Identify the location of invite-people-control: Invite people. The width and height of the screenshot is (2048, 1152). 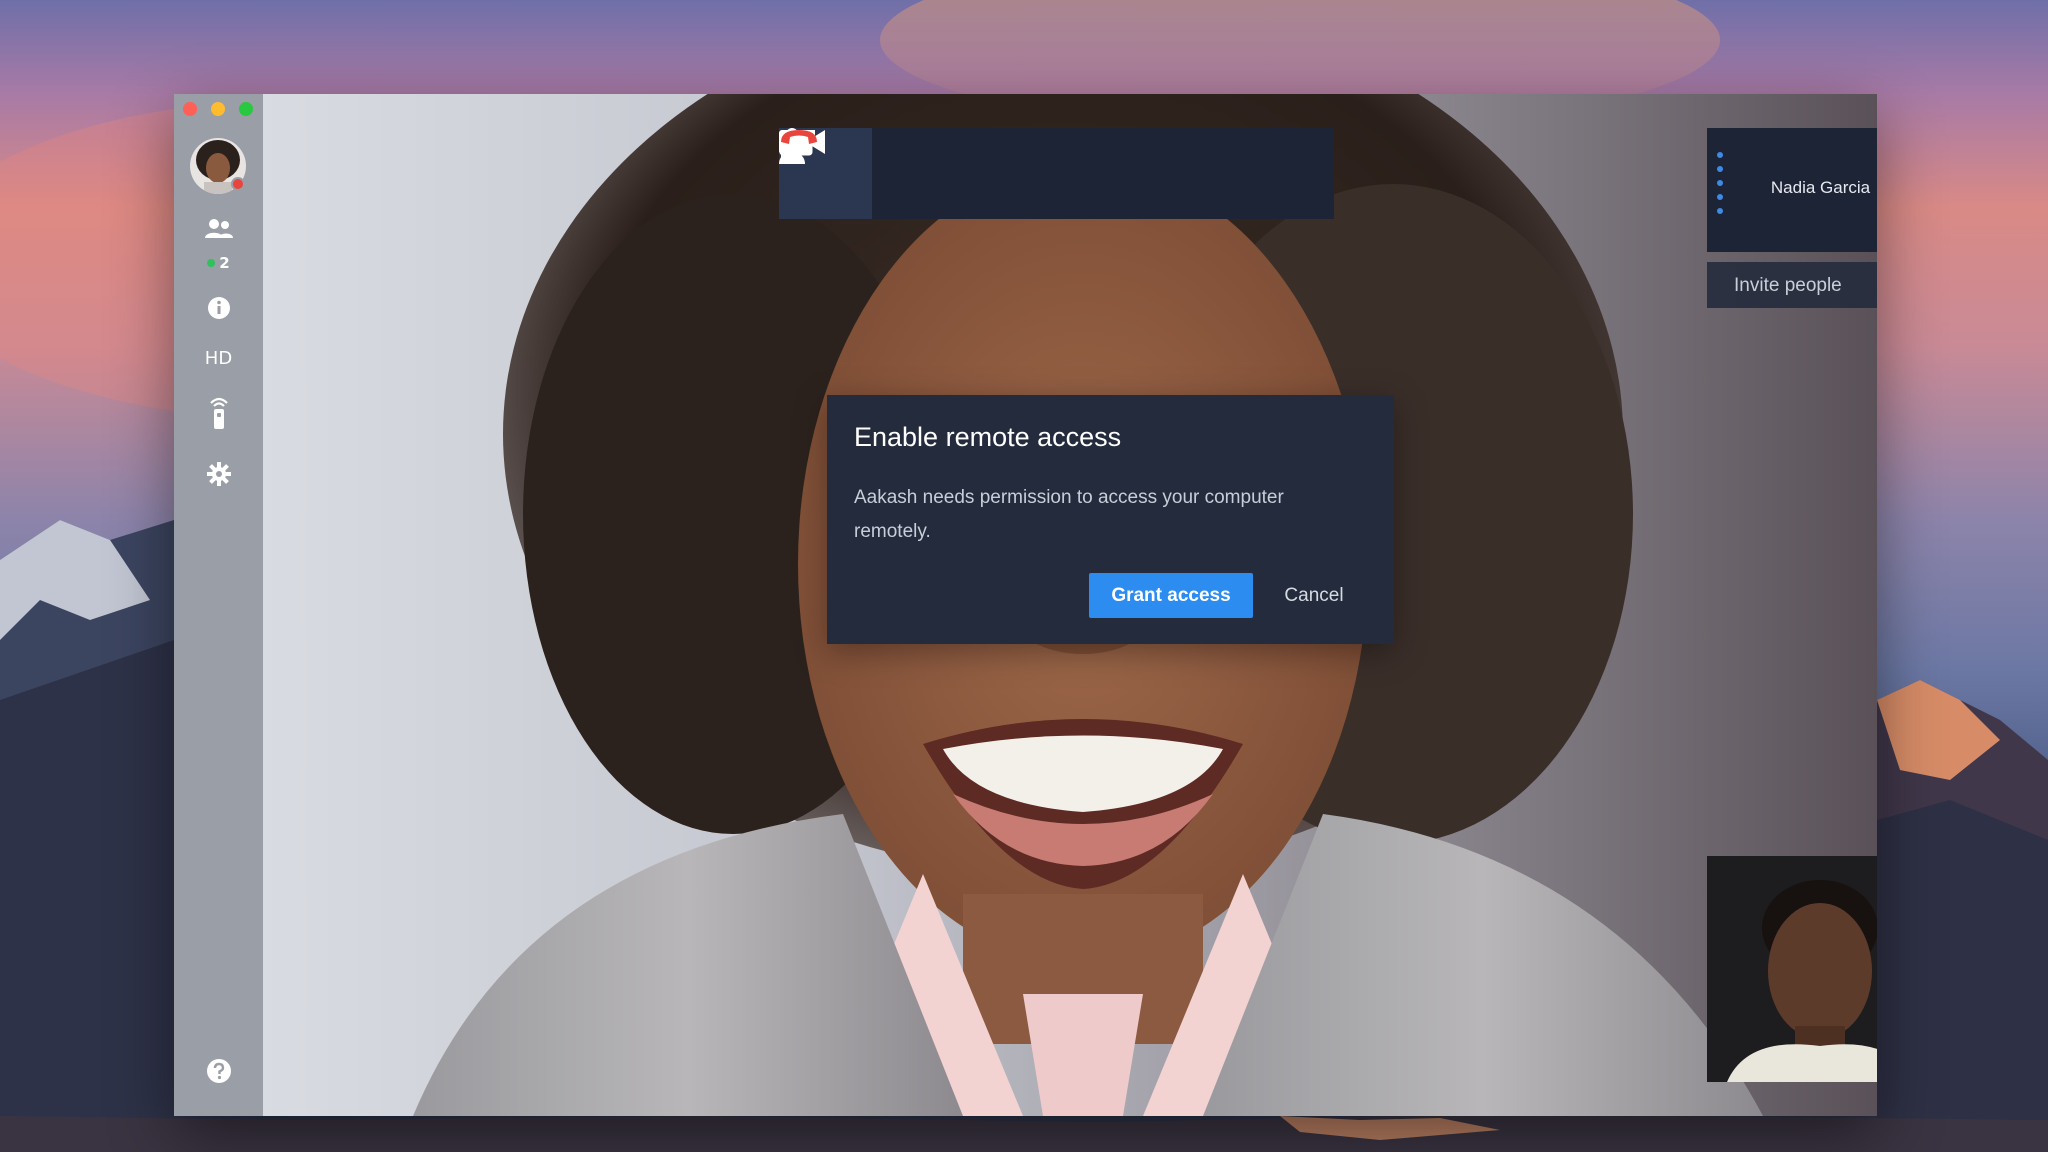
(1792, 285).